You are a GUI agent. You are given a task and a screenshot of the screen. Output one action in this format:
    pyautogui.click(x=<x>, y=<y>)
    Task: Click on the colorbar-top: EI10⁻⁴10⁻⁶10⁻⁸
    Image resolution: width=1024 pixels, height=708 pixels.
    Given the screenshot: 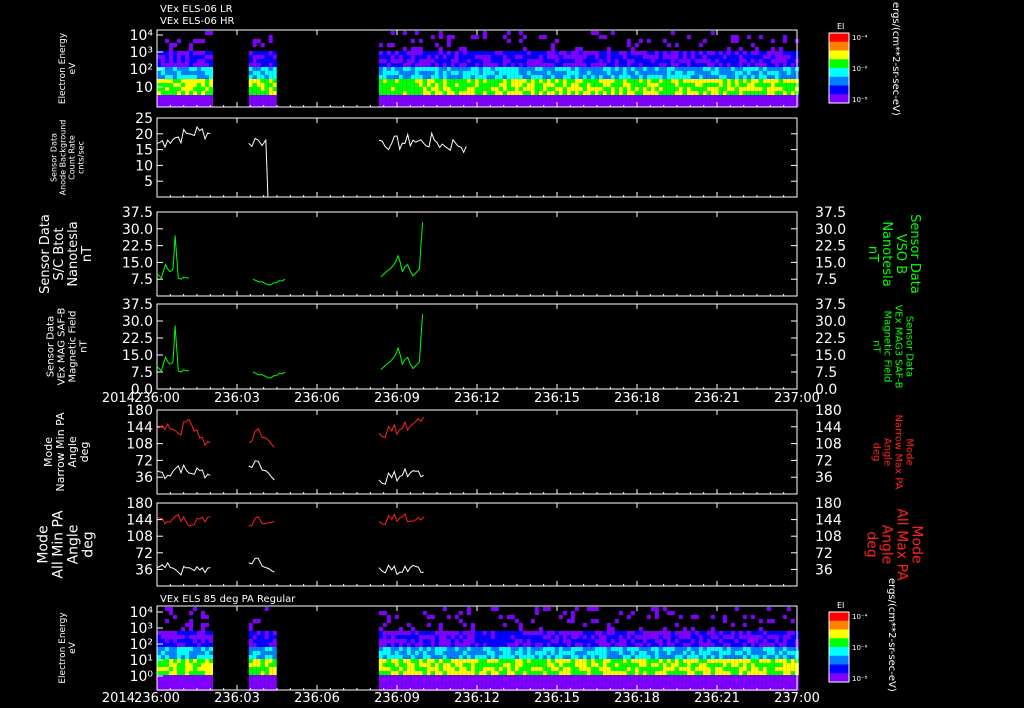 What is the action you would take?
    pyautogui.click(x=848, y=63)
    